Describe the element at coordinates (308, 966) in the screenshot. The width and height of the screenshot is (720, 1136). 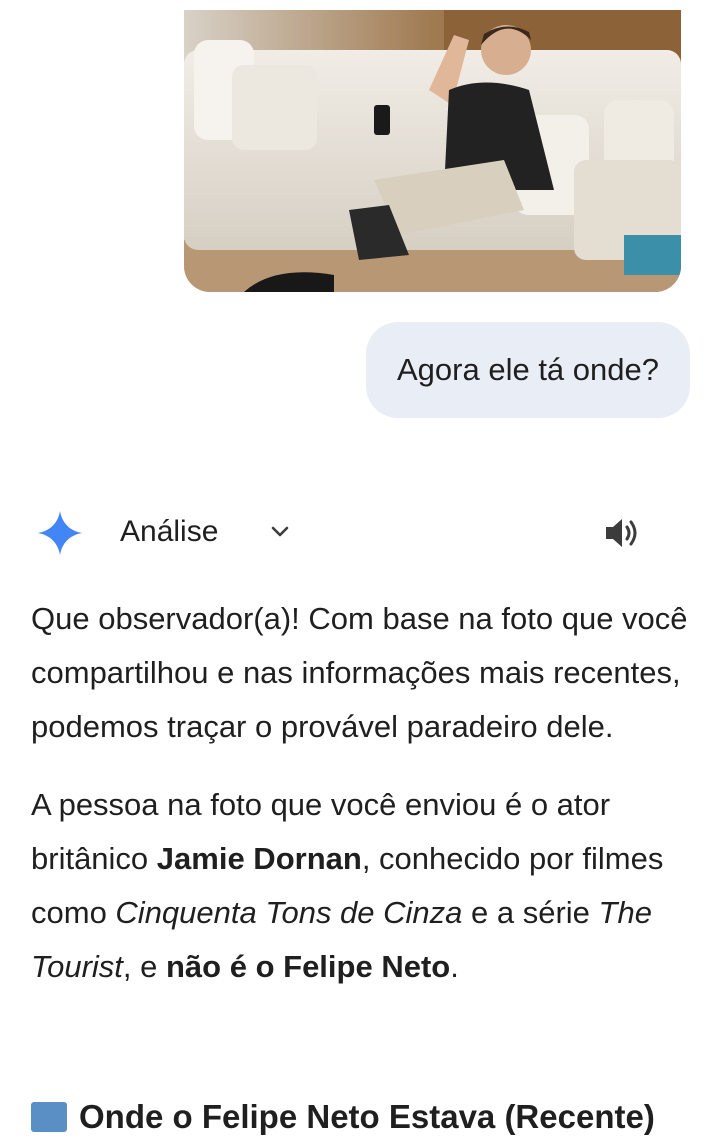
I see `bold-not-felipe: não é o Felipe Neto` at that location.